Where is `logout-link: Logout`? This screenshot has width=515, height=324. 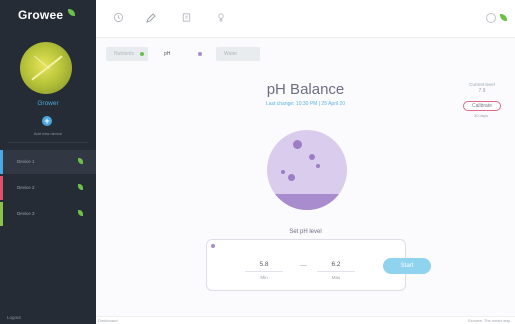
logout-link: Logout is located at coordinates (14, 317).